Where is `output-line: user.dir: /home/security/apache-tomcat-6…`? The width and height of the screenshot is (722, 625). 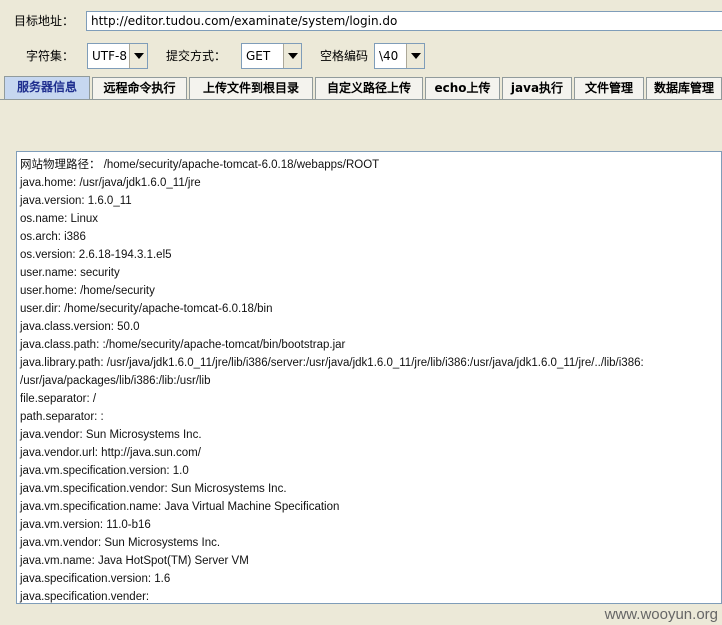
output-line: user.dir: /home/security/apache-tomcat-6… is located at coordinates (146, 309).